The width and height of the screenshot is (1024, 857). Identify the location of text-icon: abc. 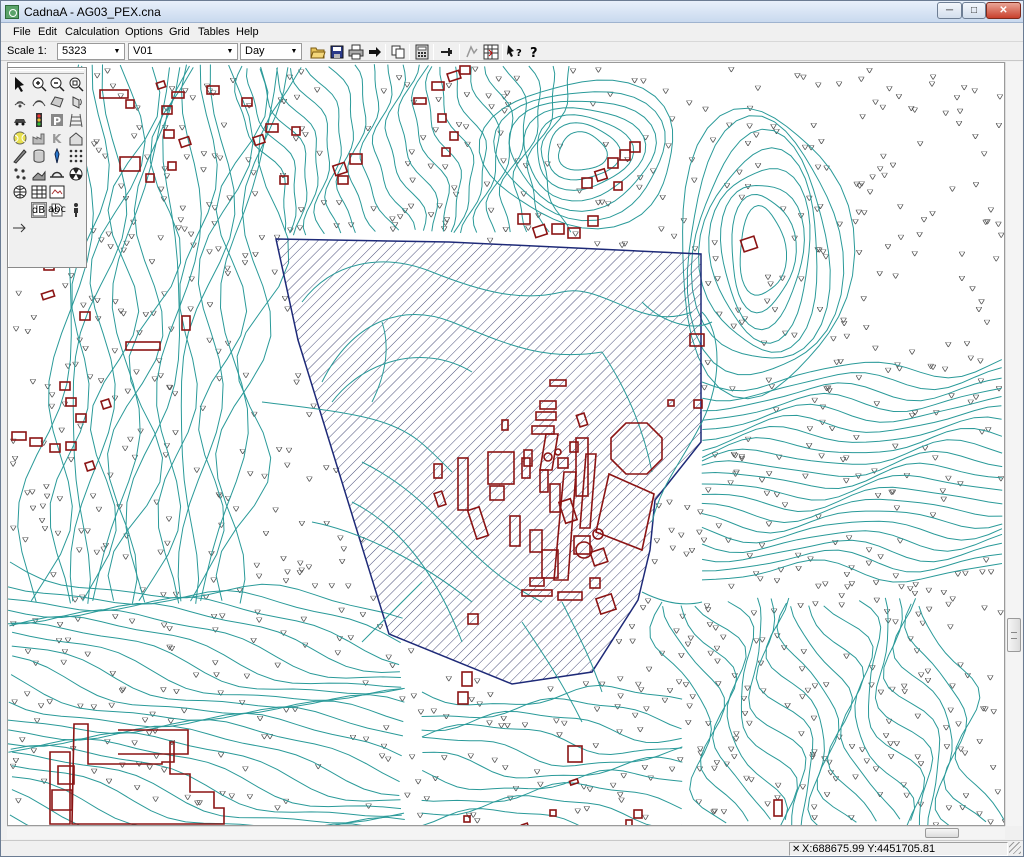
(57, 210).